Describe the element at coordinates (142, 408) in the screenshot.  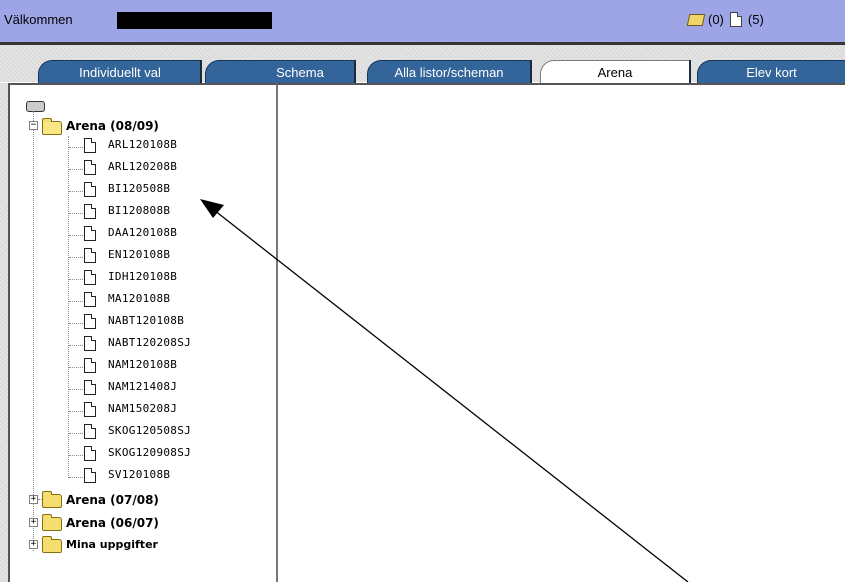
I see `file-label: NAM150208J` at that location.